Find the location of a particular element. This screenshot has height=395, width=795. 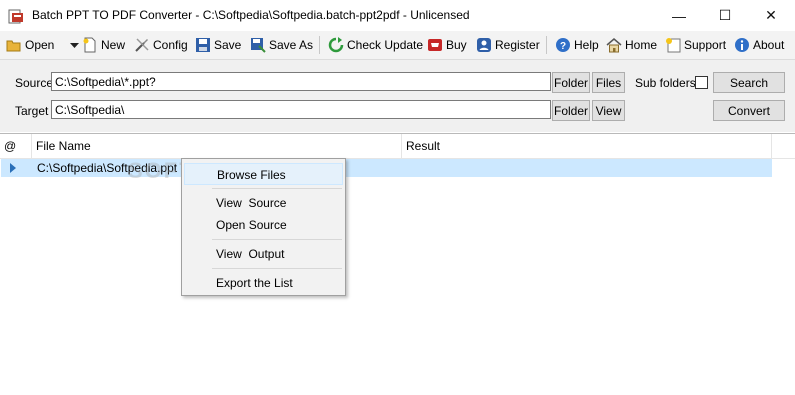

save-as-button: Save As is located at coordinates (281, 45).